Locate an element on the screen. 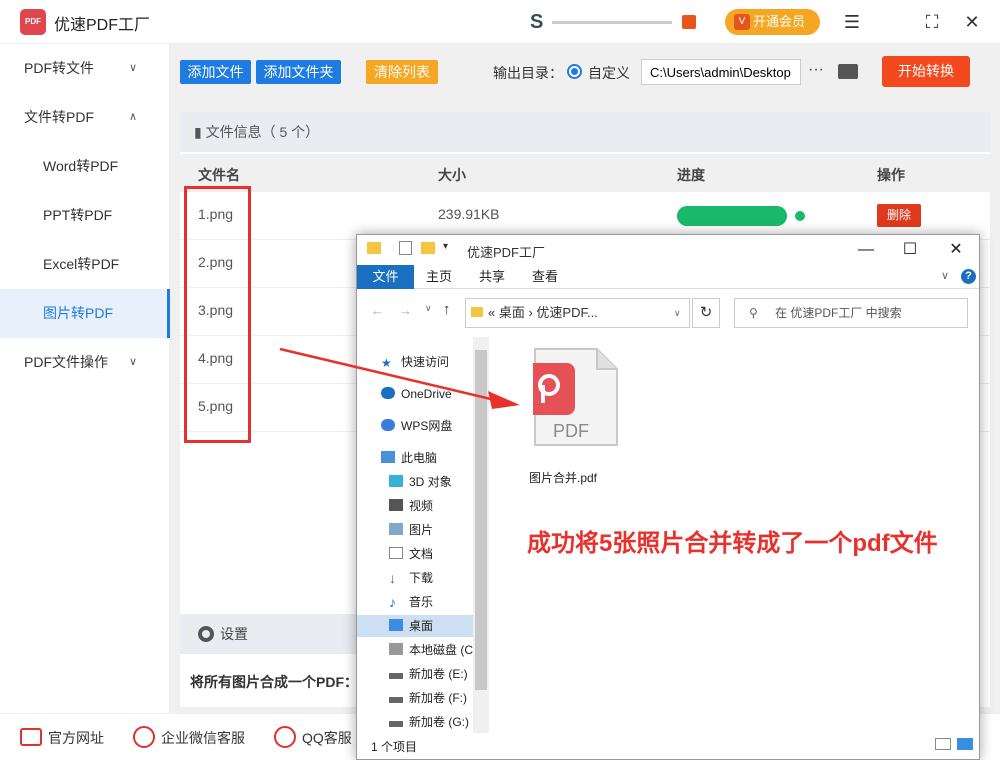 This screenshot has height=760, width=1000. sidebar-item-ppt: PPT转PDF is located at coordinates (85, 215).